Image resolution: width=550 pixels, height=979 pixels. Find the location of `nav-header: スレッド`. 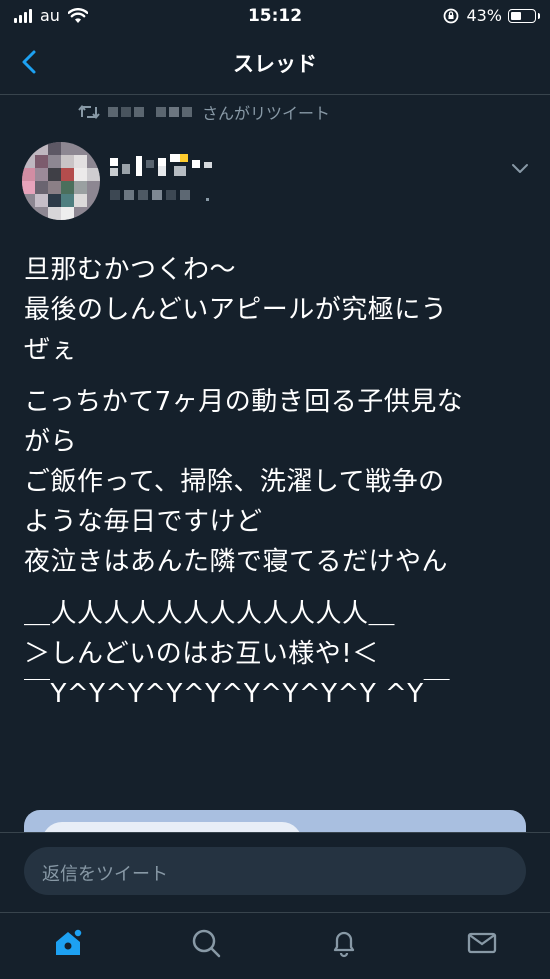

nav-header: スレッド is located at coordinates (275, 63).